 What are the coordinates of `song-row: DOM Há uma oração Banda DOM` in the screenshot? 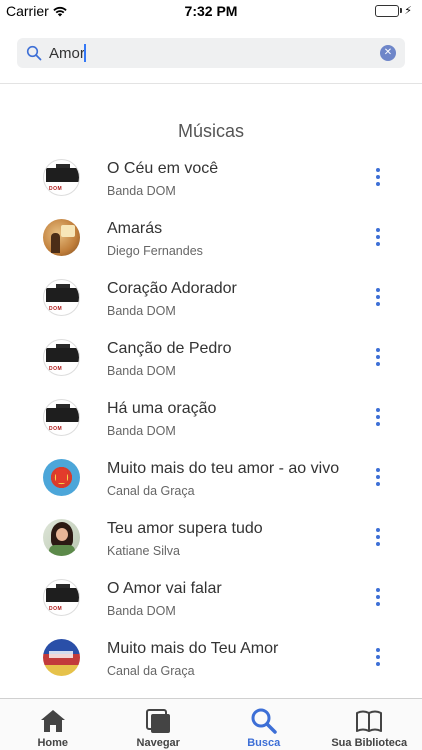 It's located at (211, 418).